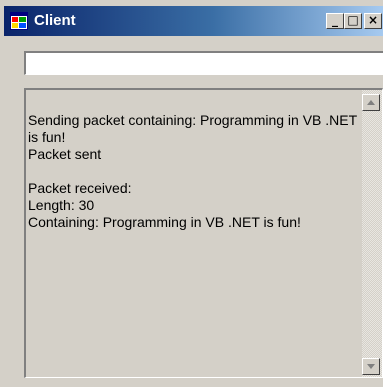 The height and width of the screenshot is (387, 383). Describe the element at coordinates (19, 21) in the screenshot. I see `app-window-icon` at that location.